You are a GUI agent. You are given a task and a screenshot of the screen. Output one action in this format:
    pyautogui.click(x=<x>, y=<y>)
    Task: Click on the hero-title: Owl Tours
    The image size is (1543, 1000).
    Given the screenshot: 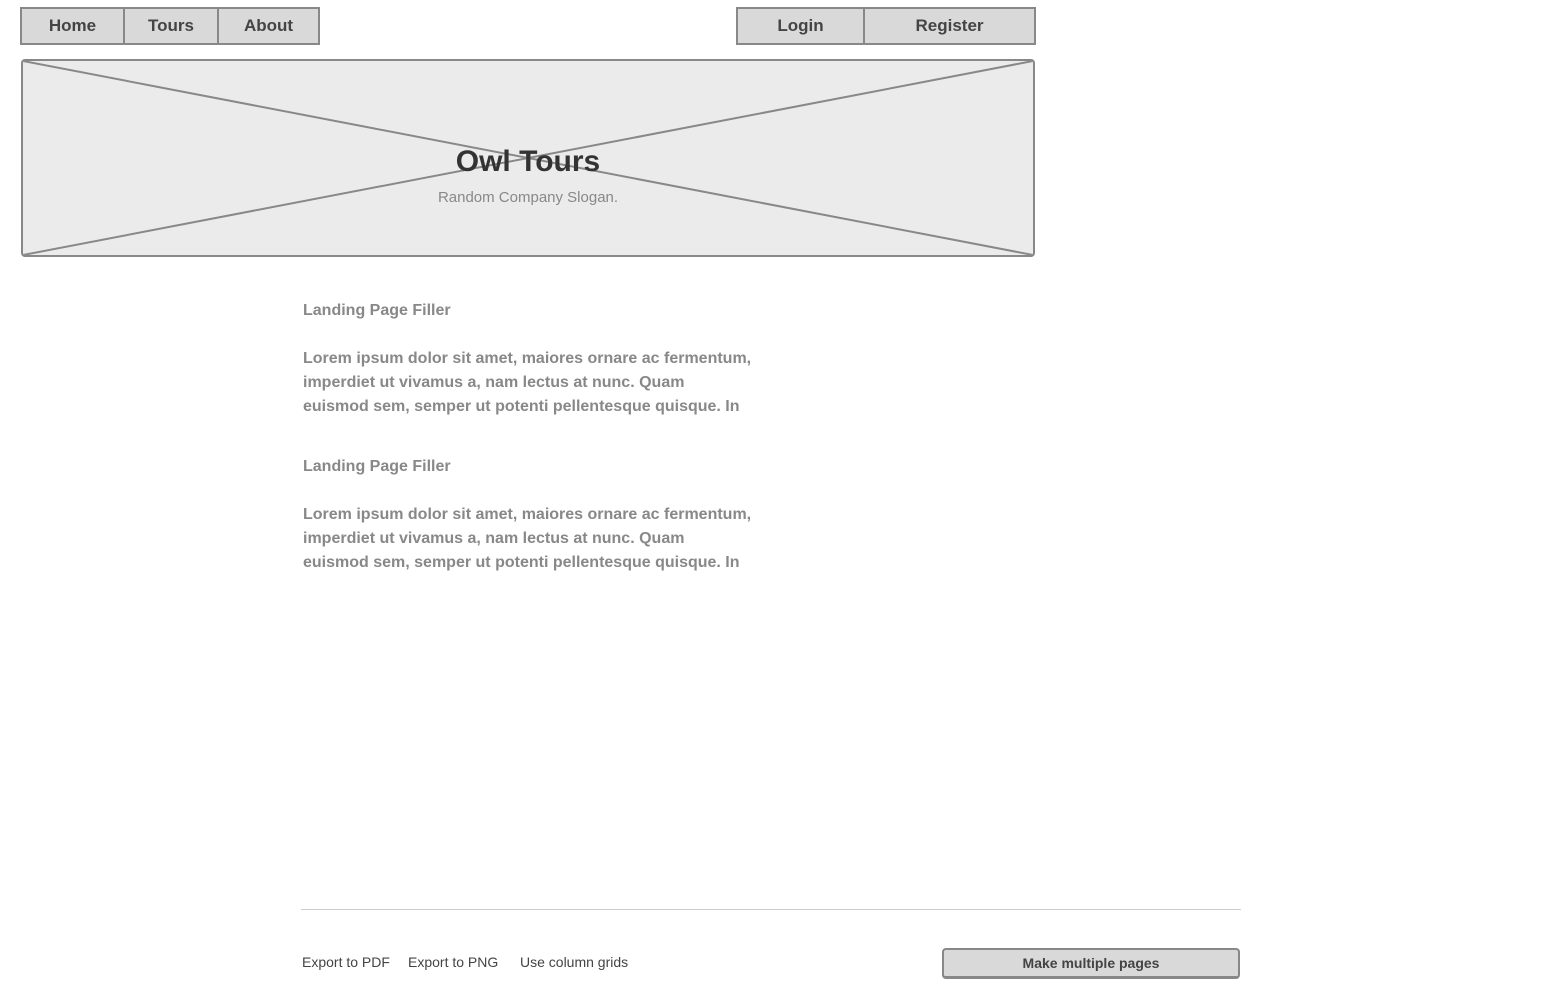 What is the action you would take?
    pyautogui.click(x=528, y=161)
    